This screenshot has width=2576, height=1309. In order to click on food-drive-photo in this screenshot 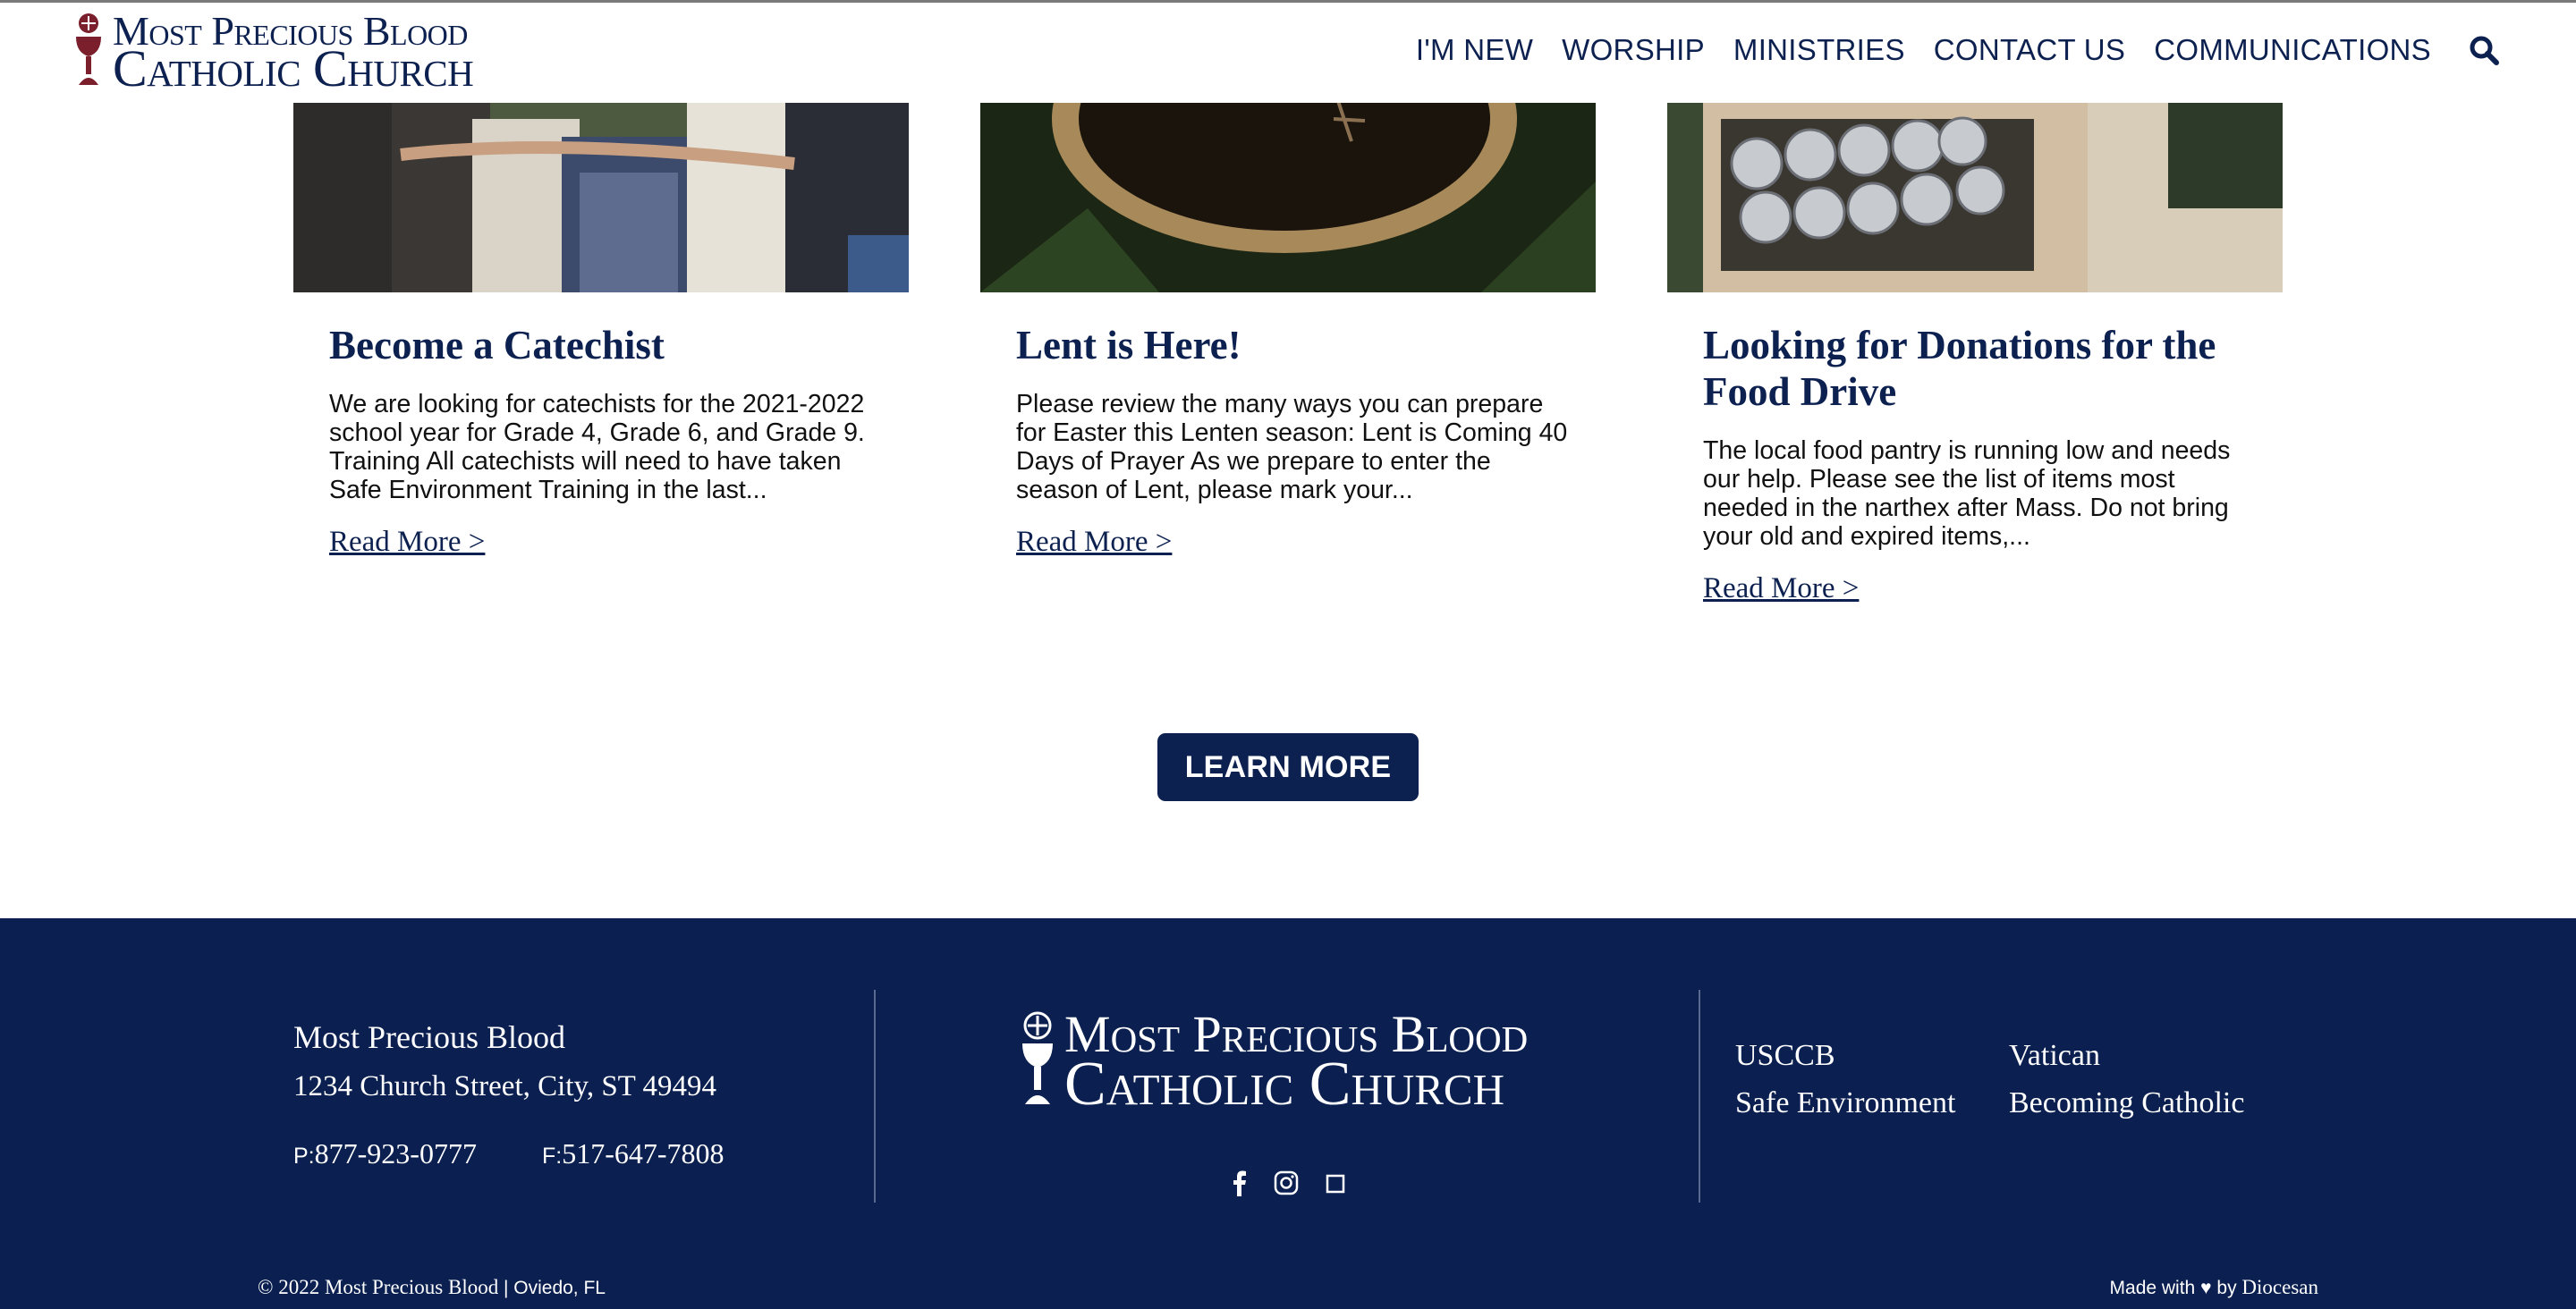, I will do `click(1975, 196)`.